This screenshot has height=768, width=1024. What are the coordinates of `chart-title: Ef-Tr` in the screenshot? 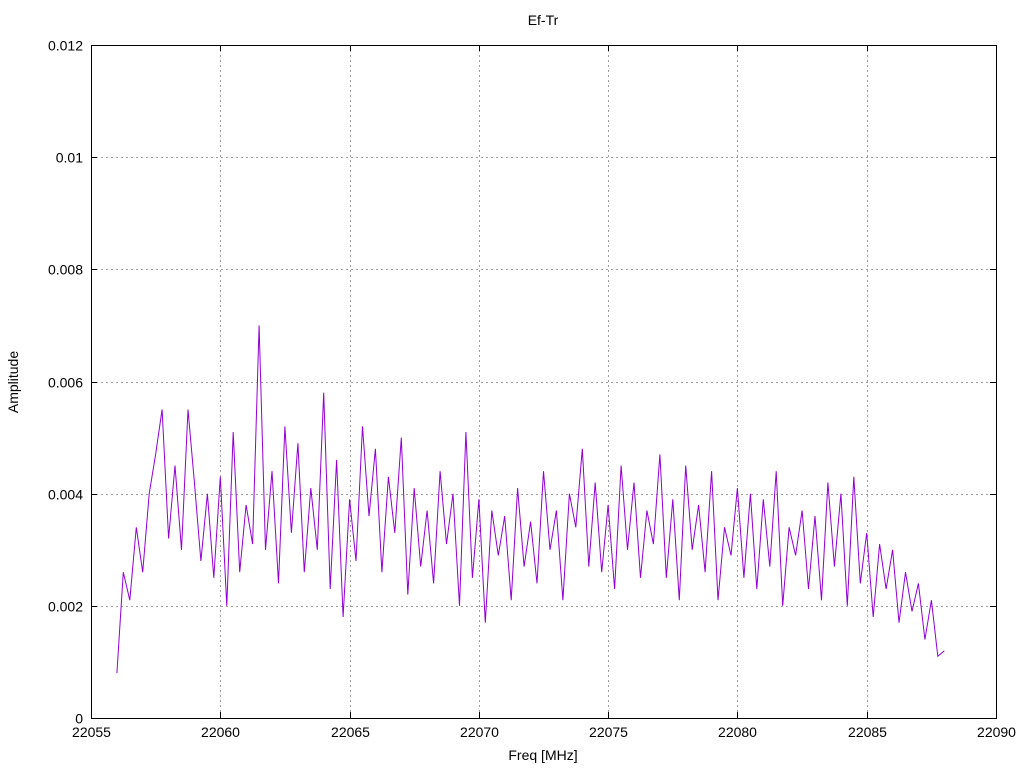 It's located at (543, 20).